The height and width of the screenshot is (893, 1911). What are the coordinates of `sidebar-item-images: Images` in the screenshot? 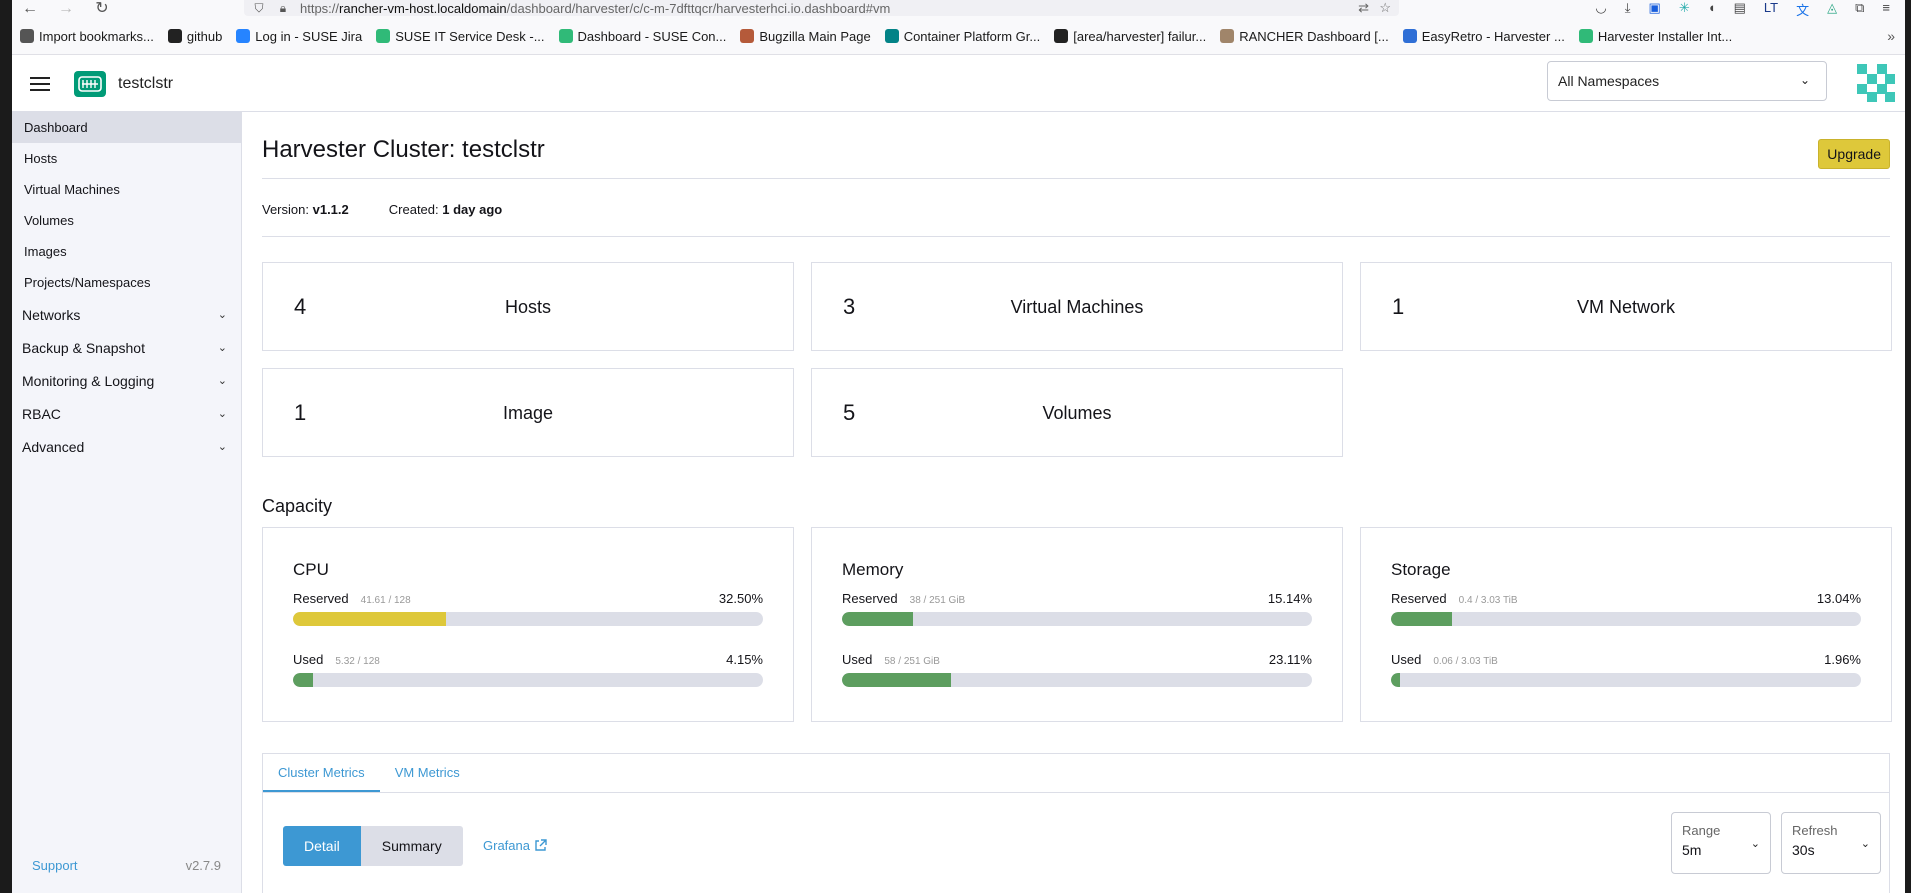 It's located at (126, 251).